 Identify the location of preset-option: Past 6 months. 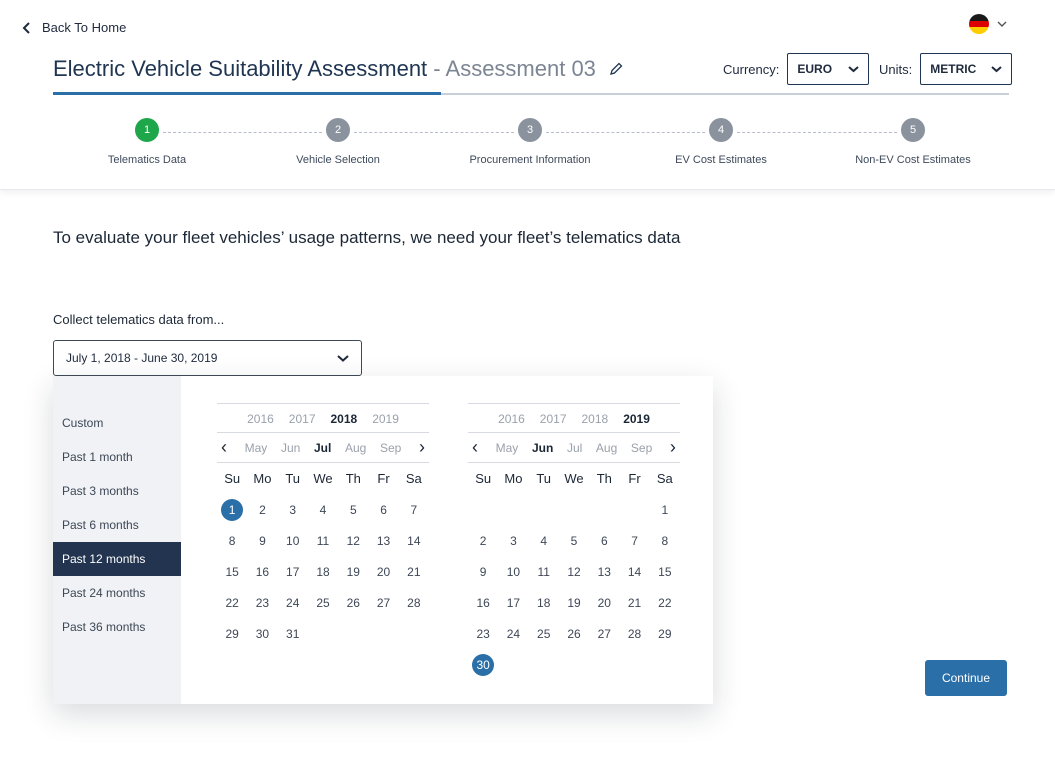
(117, 525).